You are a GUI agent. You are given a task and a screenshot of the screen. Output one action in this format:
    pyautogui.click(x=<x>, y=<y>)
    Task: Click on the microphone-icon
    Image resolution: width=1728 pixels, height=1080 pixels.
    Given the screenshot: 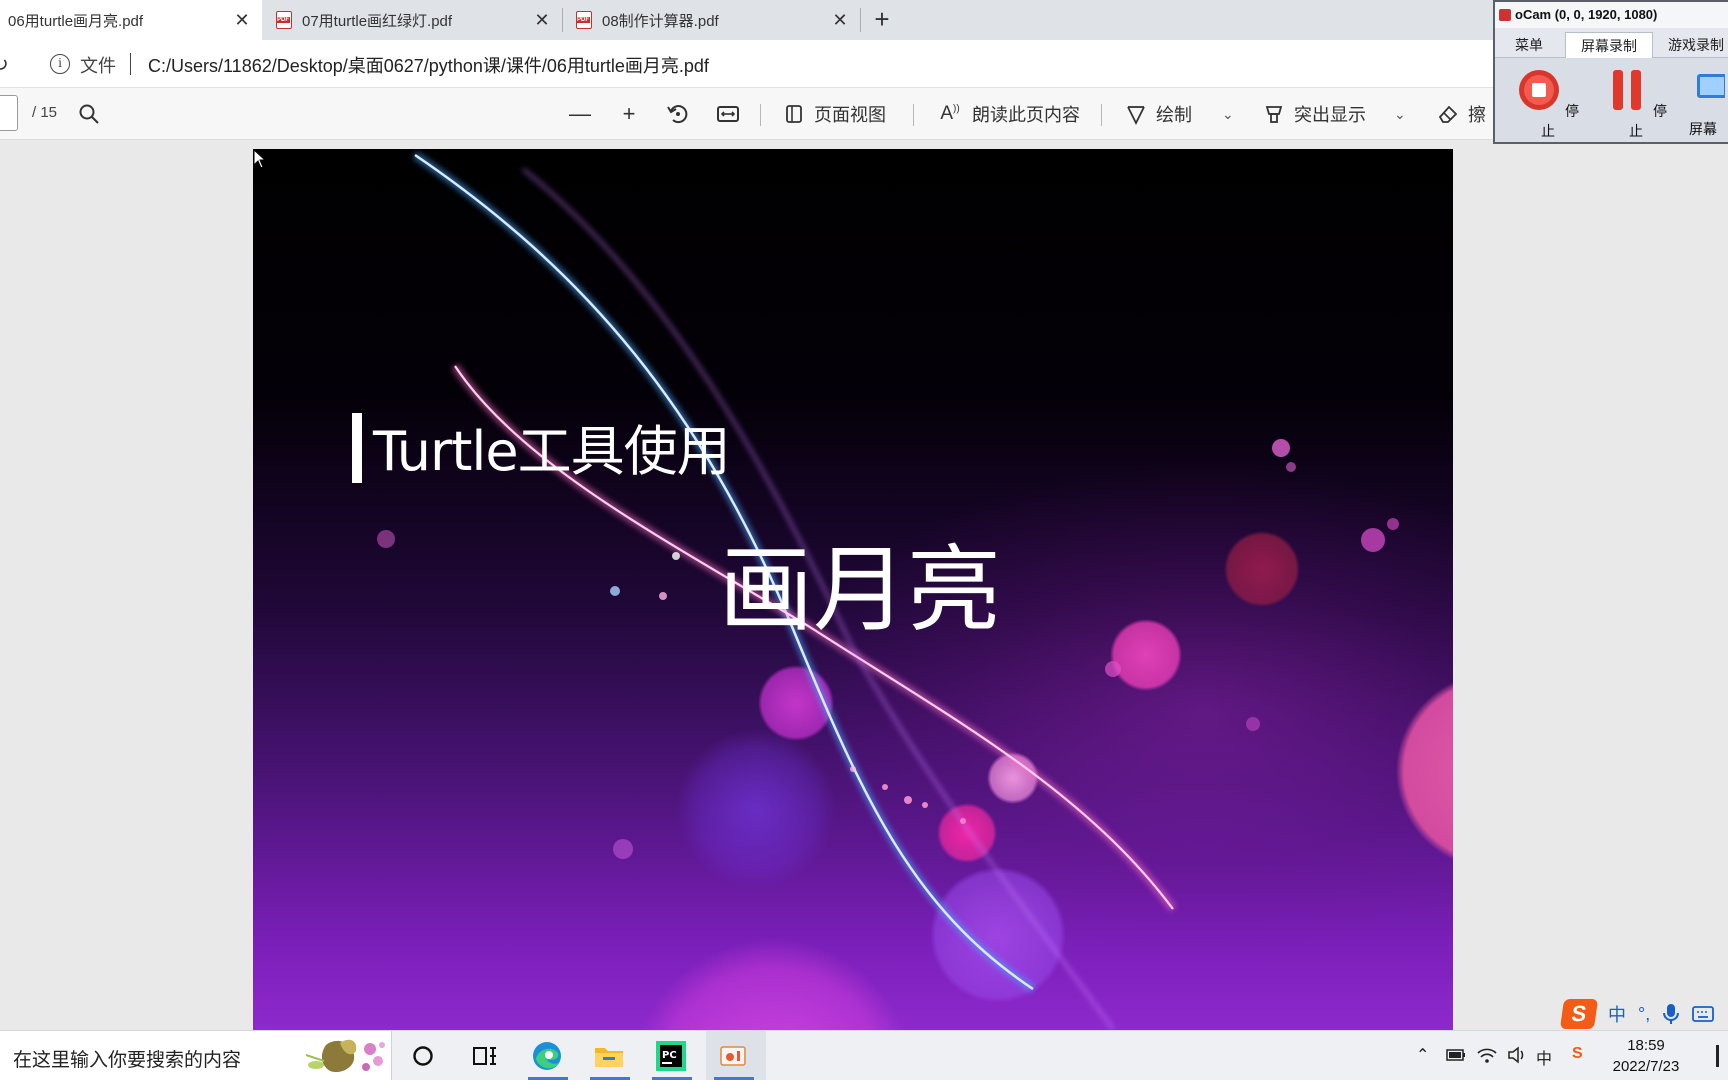 What is the action you would take?
    pyautogui.click(x=1671, y=1014)
    